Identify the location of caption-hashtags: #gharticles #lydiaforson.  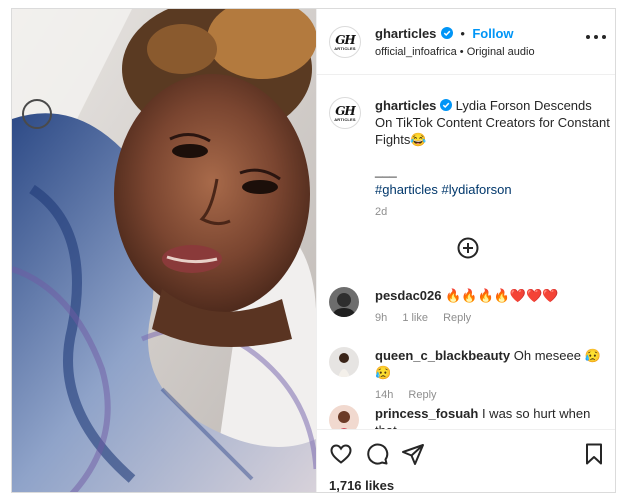
(492, 189).